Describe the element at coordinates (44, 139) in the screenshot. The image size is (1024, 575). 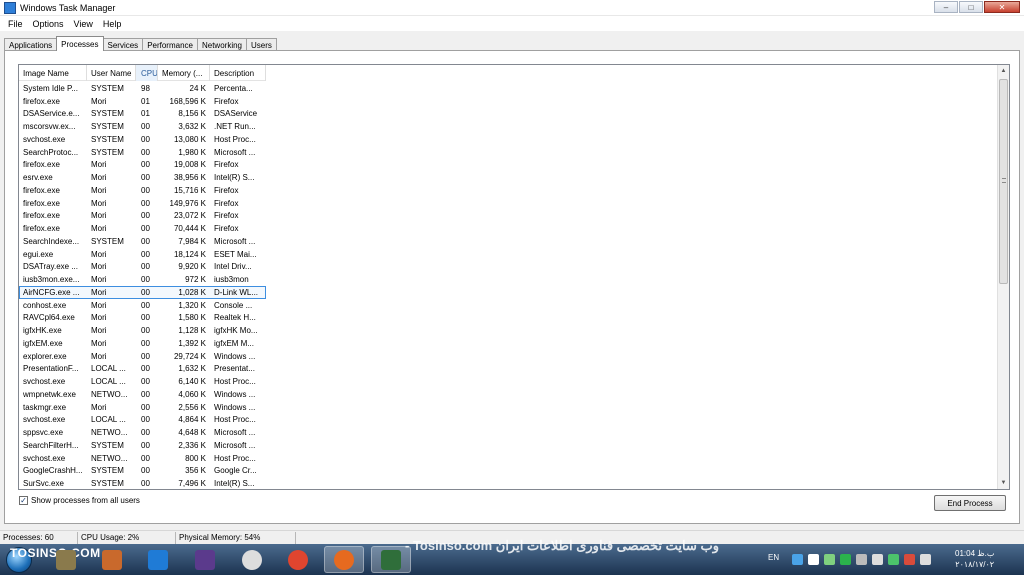
I see `cell-image-name: svchost.exe` at that location.